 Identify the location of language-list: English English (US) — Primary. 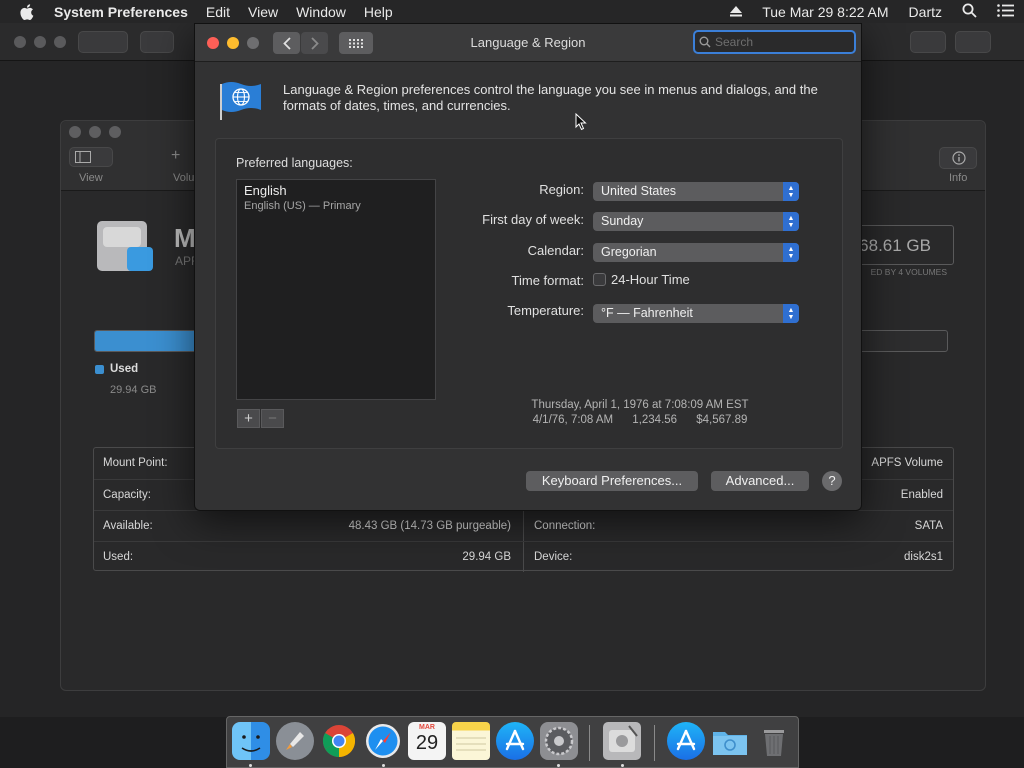
(336, 289).